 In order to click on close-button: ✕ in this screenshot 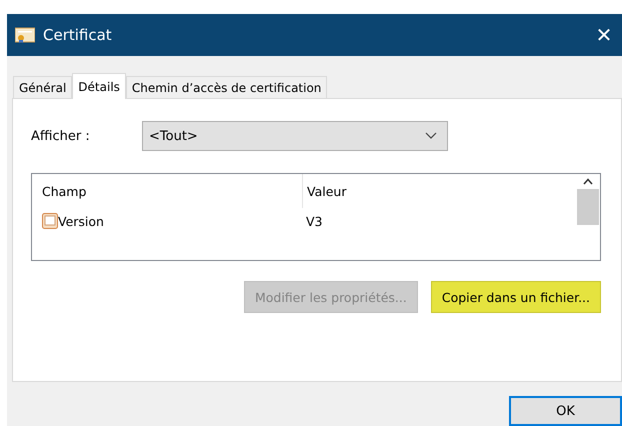, I will do `click(604, 35)`.